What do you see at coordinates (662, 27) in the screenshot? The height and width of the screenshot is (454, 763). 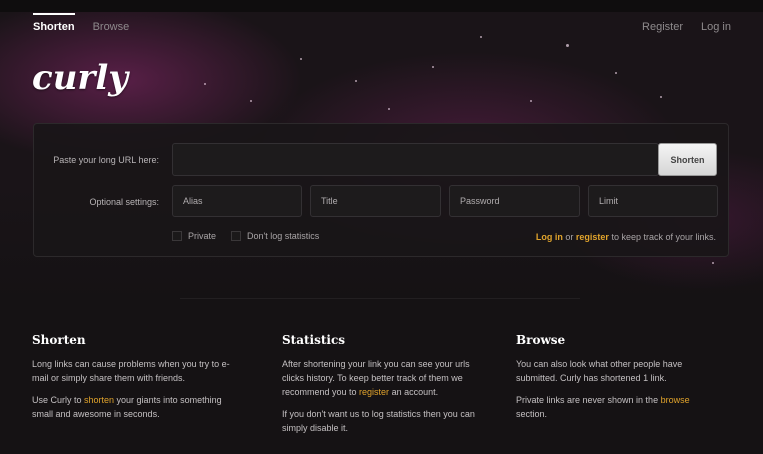 I see `nav-register: Register` at bounding box center [662, 27].